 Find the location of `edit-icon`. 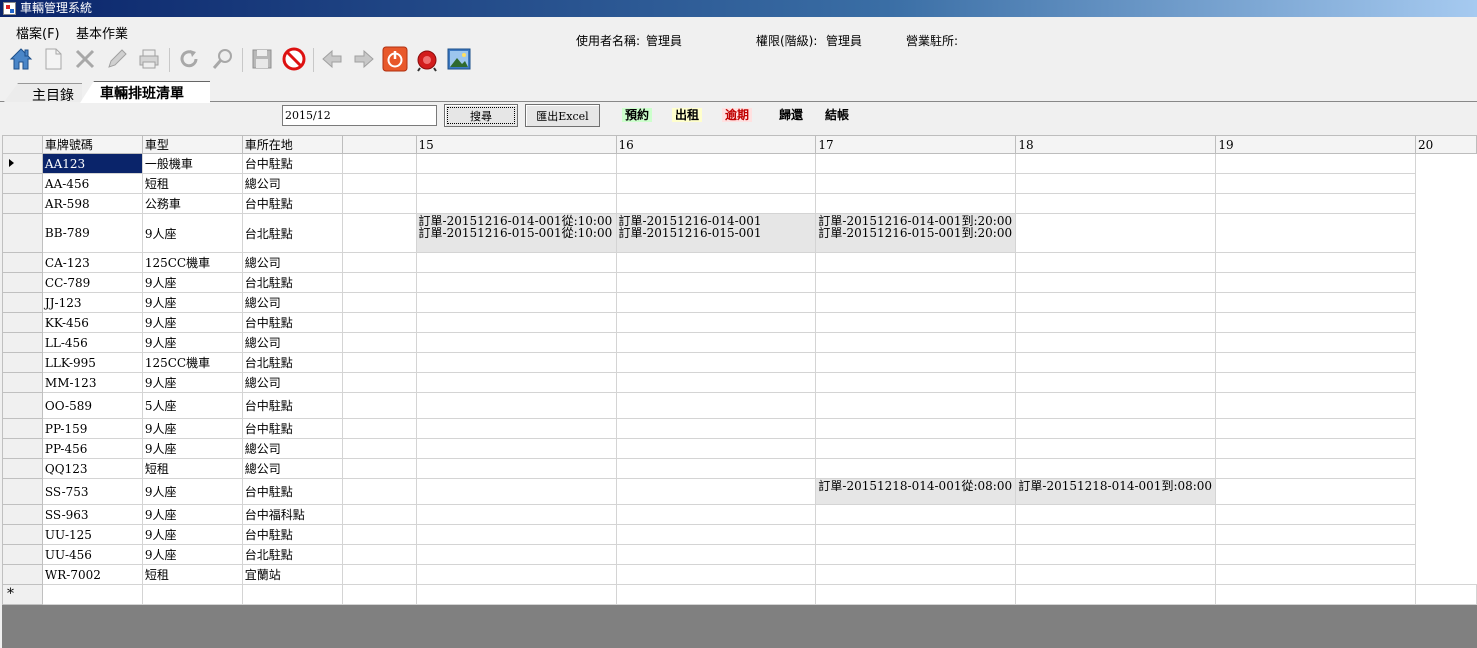

edit-icon is located at coordinates (117, 59).